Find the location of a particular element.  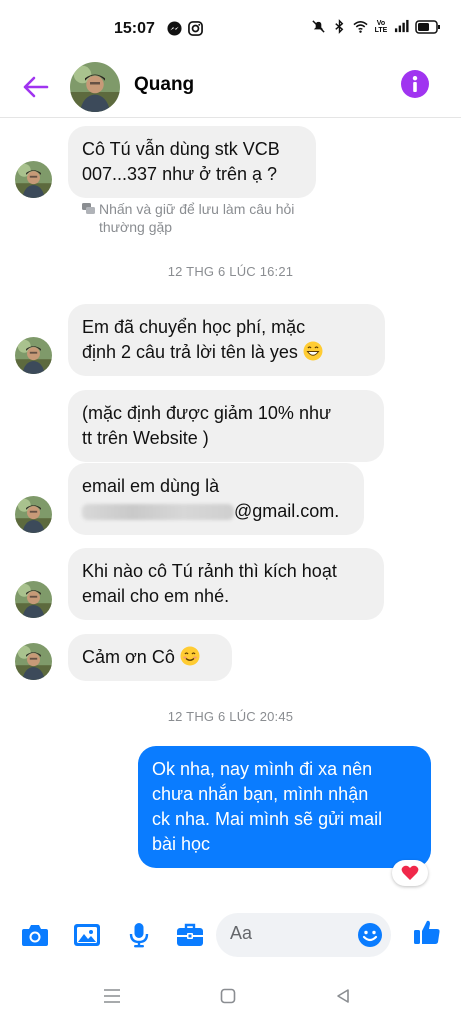

message-composer is located at coordinates (230, 935).